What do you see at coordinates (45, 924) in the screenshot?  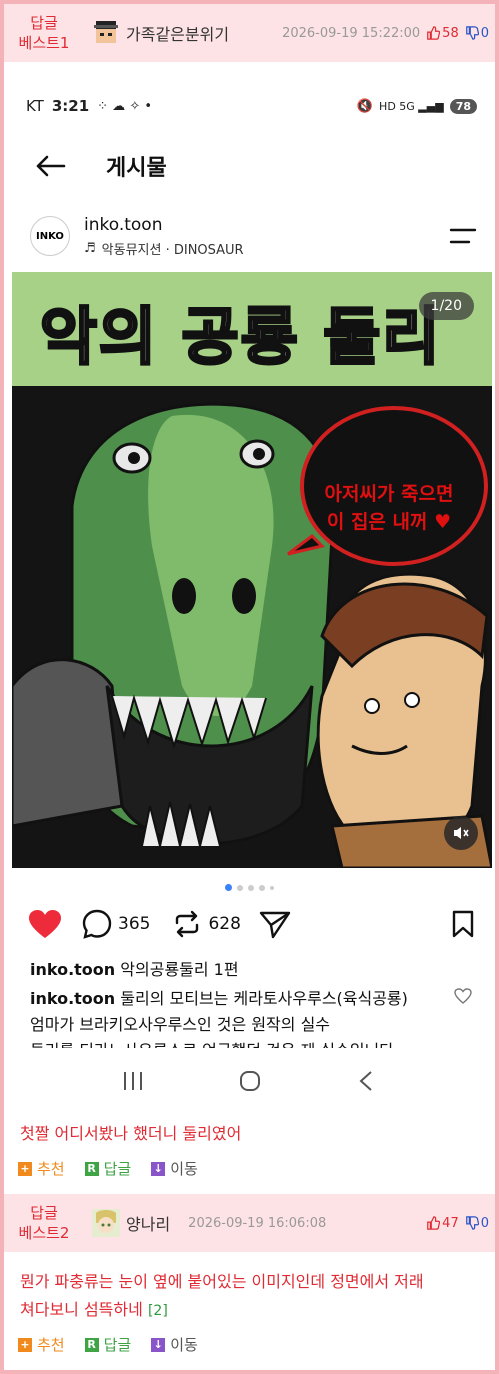 I see `heart-icon` at bounding box center [45, 924].